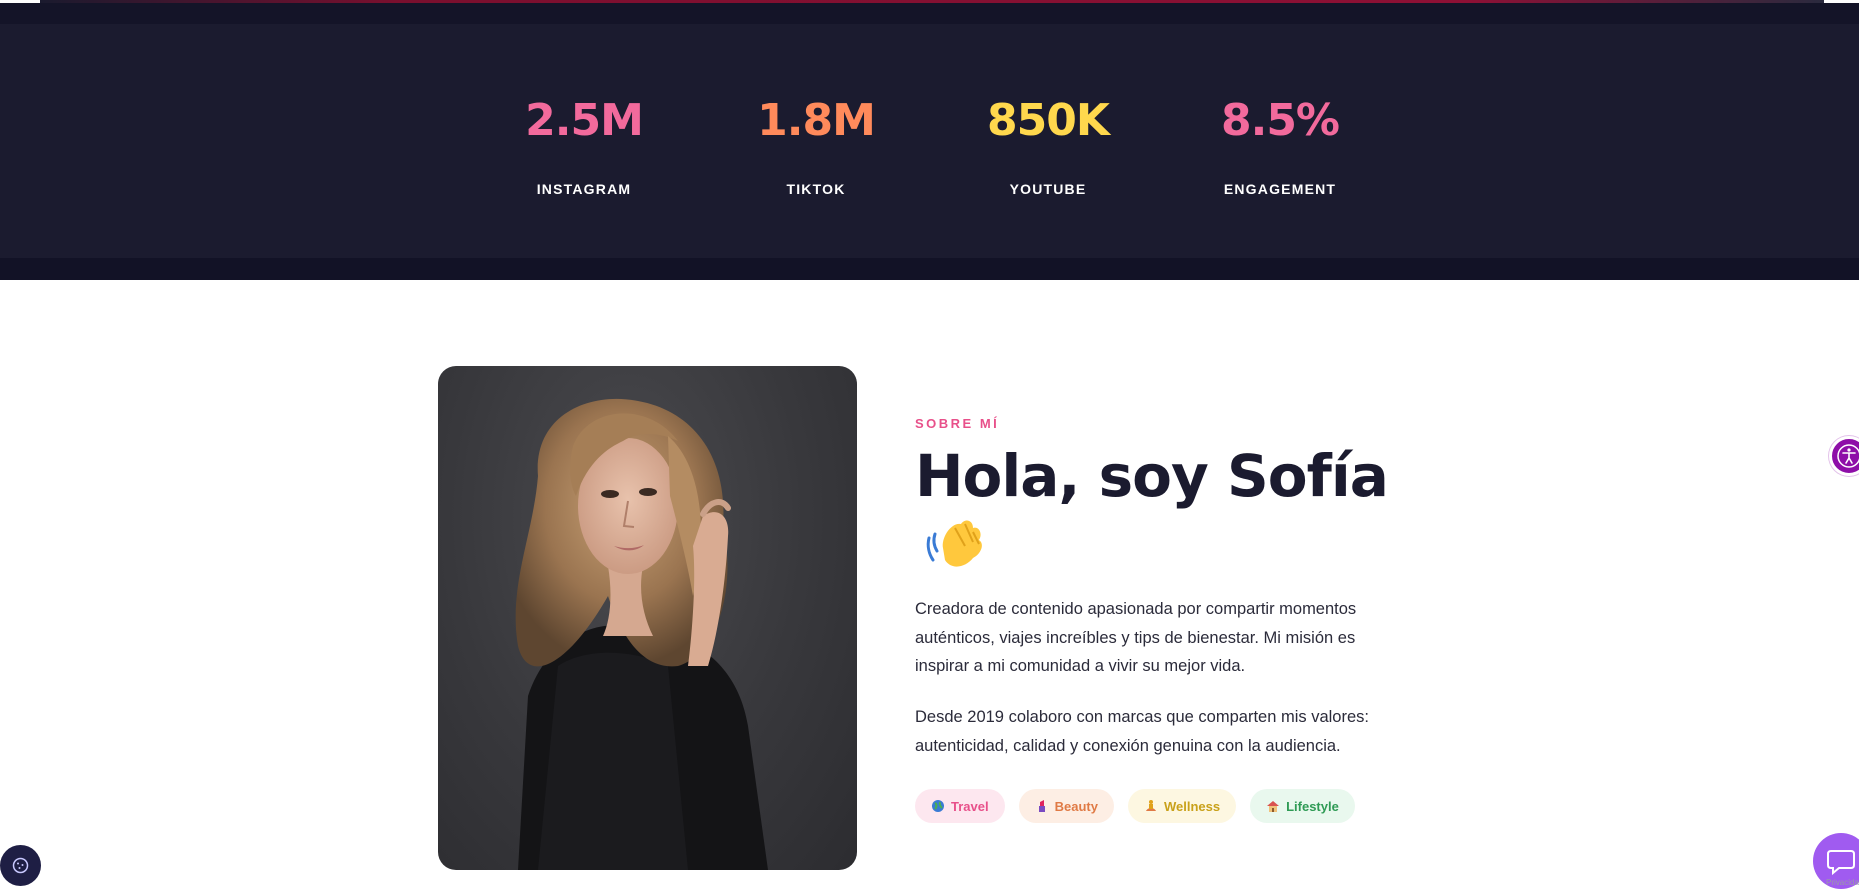  Describe the element at coordinates (957, 423) in the screenshot. I see `section-eyebrow: SOBRE MÍ` at that location.